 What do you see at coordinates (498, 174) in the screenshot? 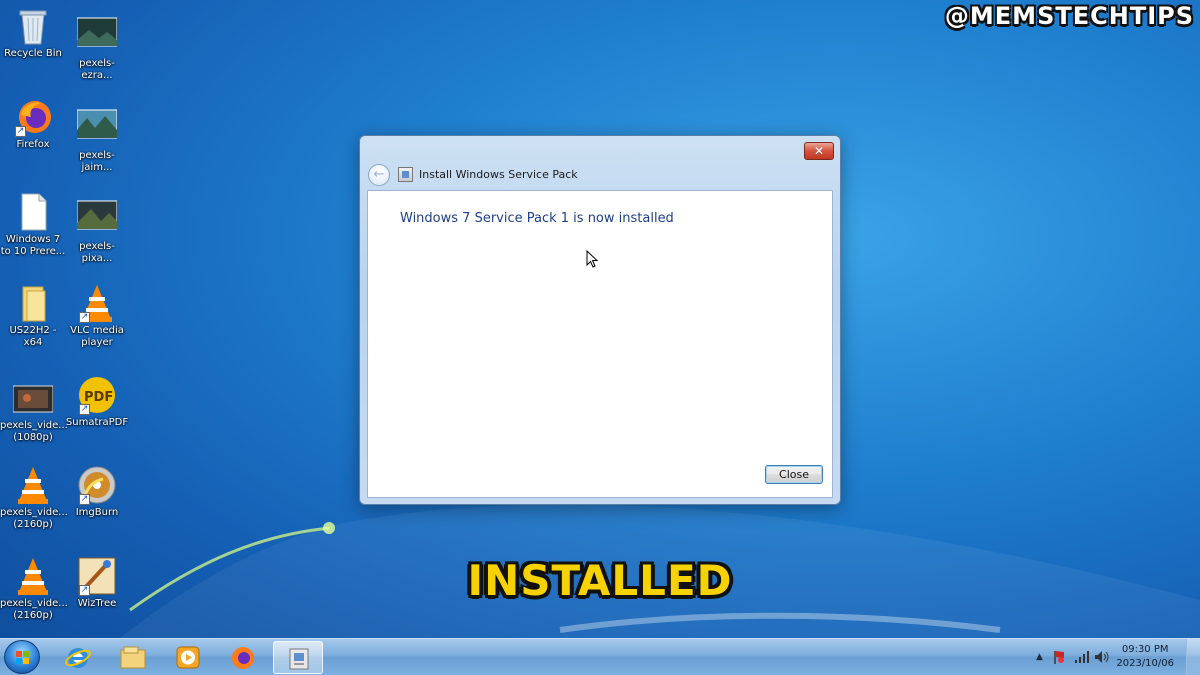
I see `dialog-title: Install Windows Service Pack` at bounding box center [498, 174].